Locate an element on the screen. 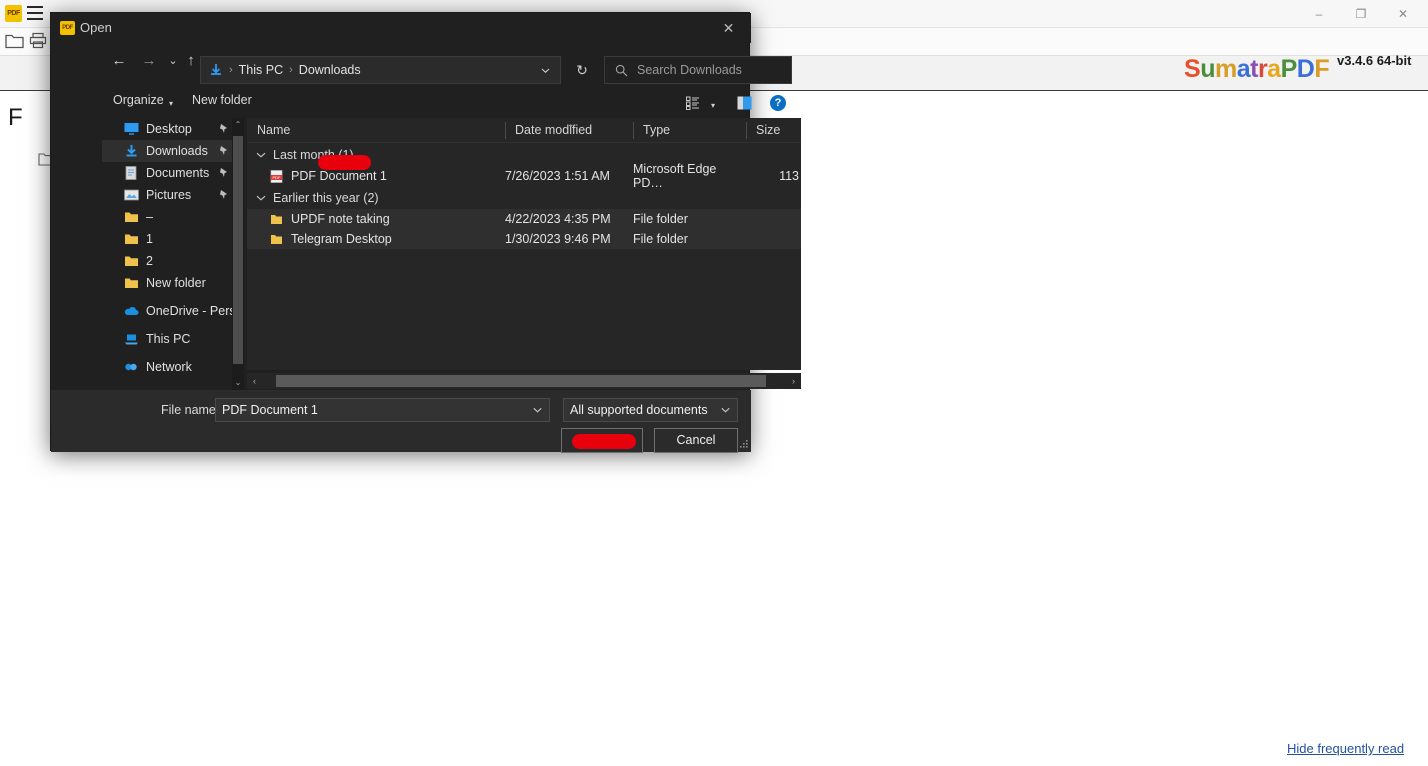 The image size is (1428, 766). dialog-titlebar: PDF Open ✕ is located at coordinates (401, 28).